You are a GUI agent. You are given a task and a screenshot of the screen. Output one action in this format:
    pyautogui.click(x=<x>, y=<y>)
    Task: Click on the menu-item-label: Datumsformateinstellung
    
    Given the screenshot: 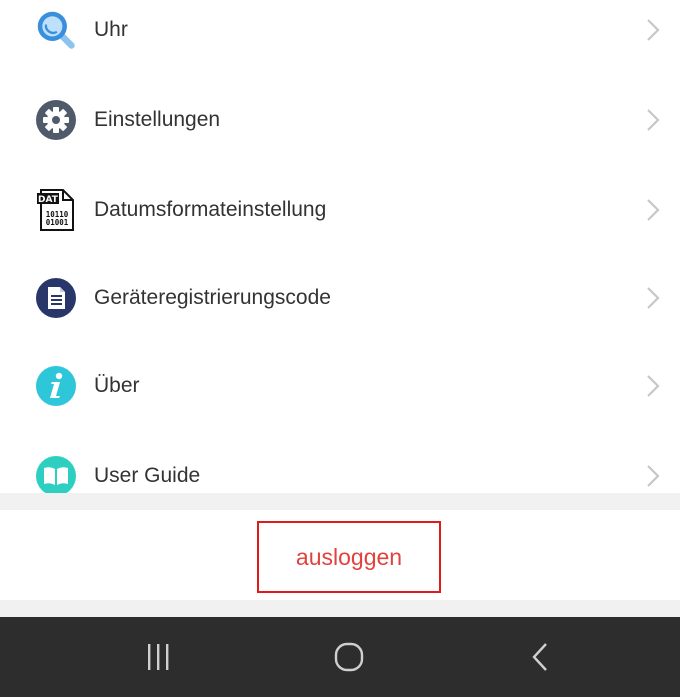 What is the action you would take?
    pyautogui.click(x=210, y=209)
    